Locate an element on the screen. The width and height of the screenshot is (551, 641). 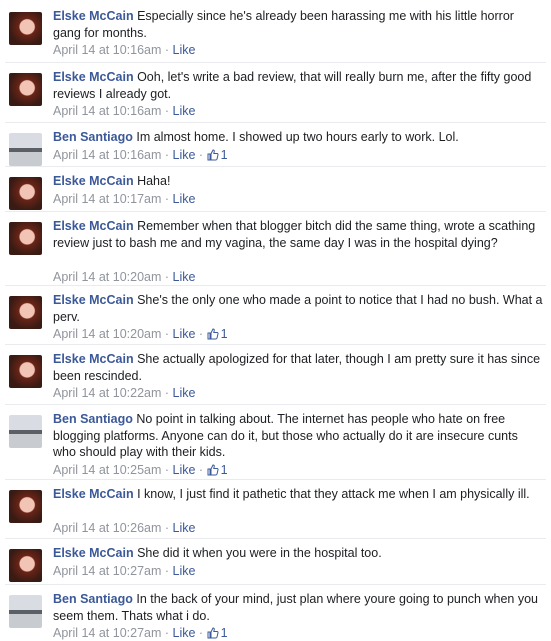
comment-meta: April 14 at 10:16am · Like is located at coordinates (124, 111).